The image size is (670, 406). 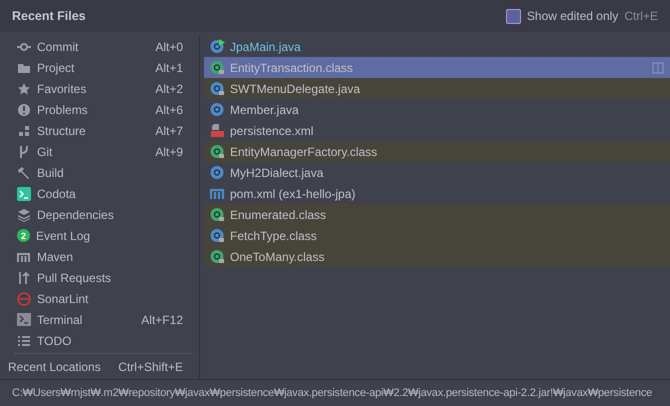 I want to click on tool-window-item: Event Log, so click(x=109, y=235).